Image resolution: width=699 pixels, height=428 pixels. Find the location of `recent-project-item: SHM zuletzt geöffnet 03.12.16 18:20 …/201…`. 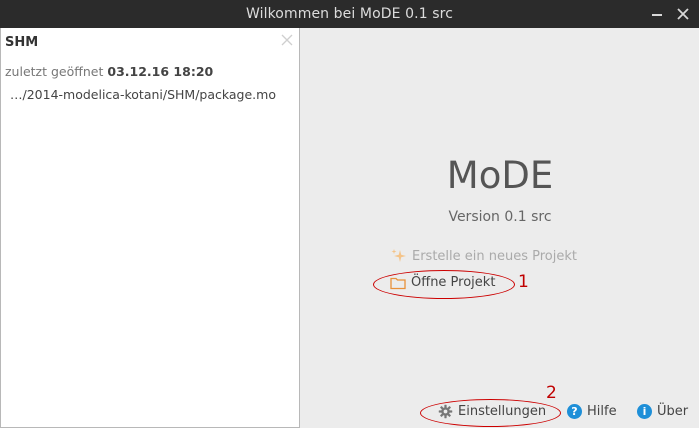

recent-project-item: SHM zuletzt geöffnet 03.12.16 18:20 …/201… is located at coordinates (150, 68).